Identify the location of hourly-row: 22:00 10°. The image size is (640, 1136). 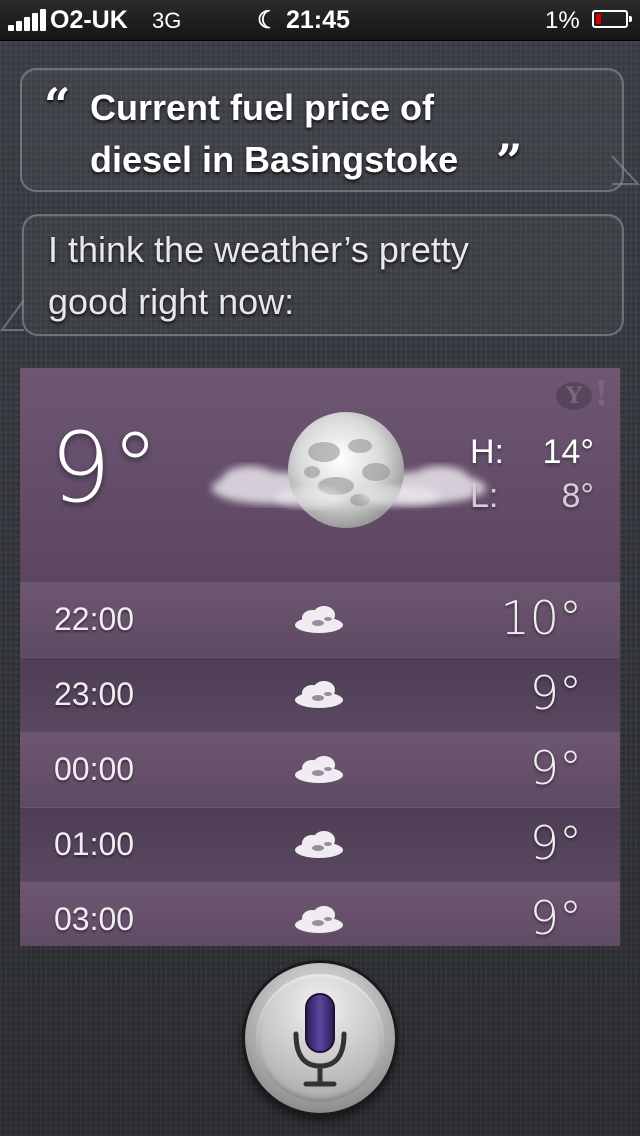
(320, 620).